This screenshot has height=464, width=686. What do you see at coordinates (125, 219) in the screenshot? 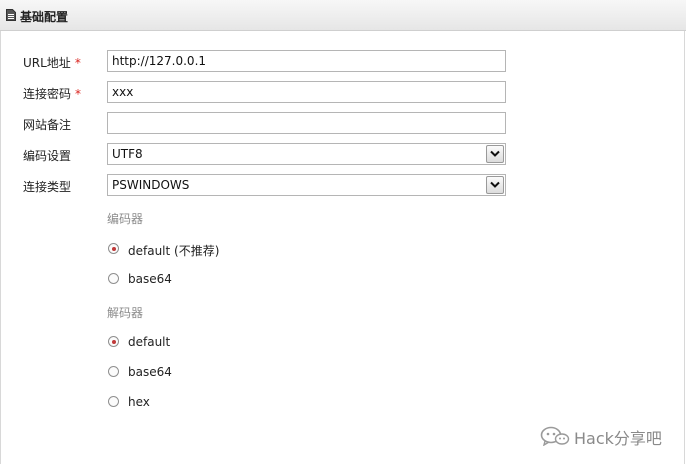
I see `encoder-section-title: 编码器` at bounding box center [125, 219].